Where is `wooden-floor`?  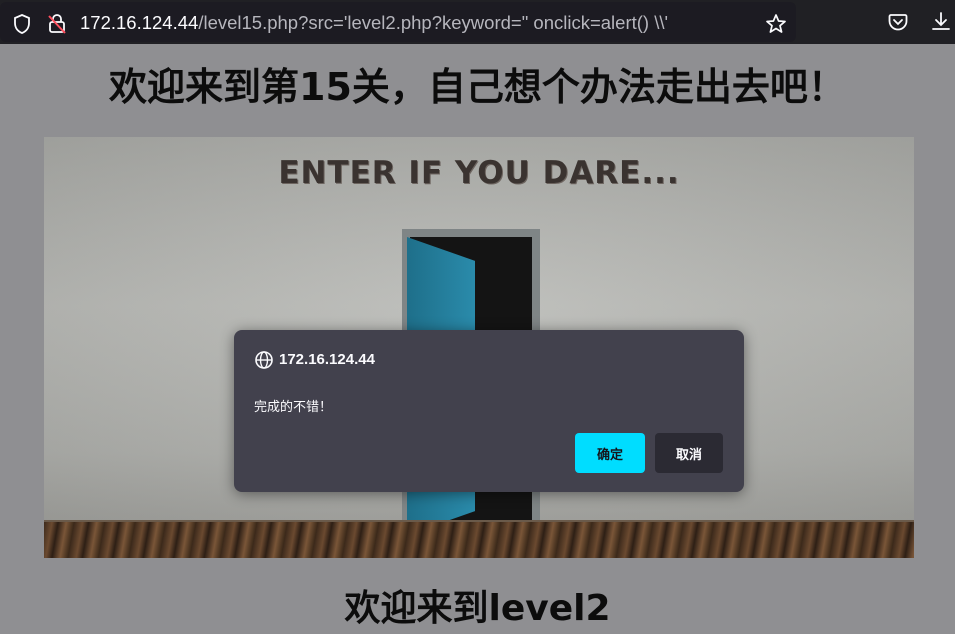 wooden-floor is located at coordinates (479, 540).